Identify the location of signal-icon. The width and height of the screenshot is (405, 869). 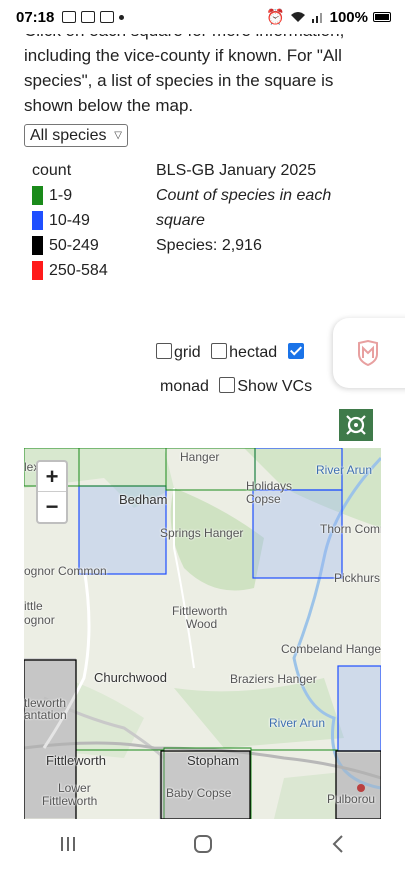
(316, 18).